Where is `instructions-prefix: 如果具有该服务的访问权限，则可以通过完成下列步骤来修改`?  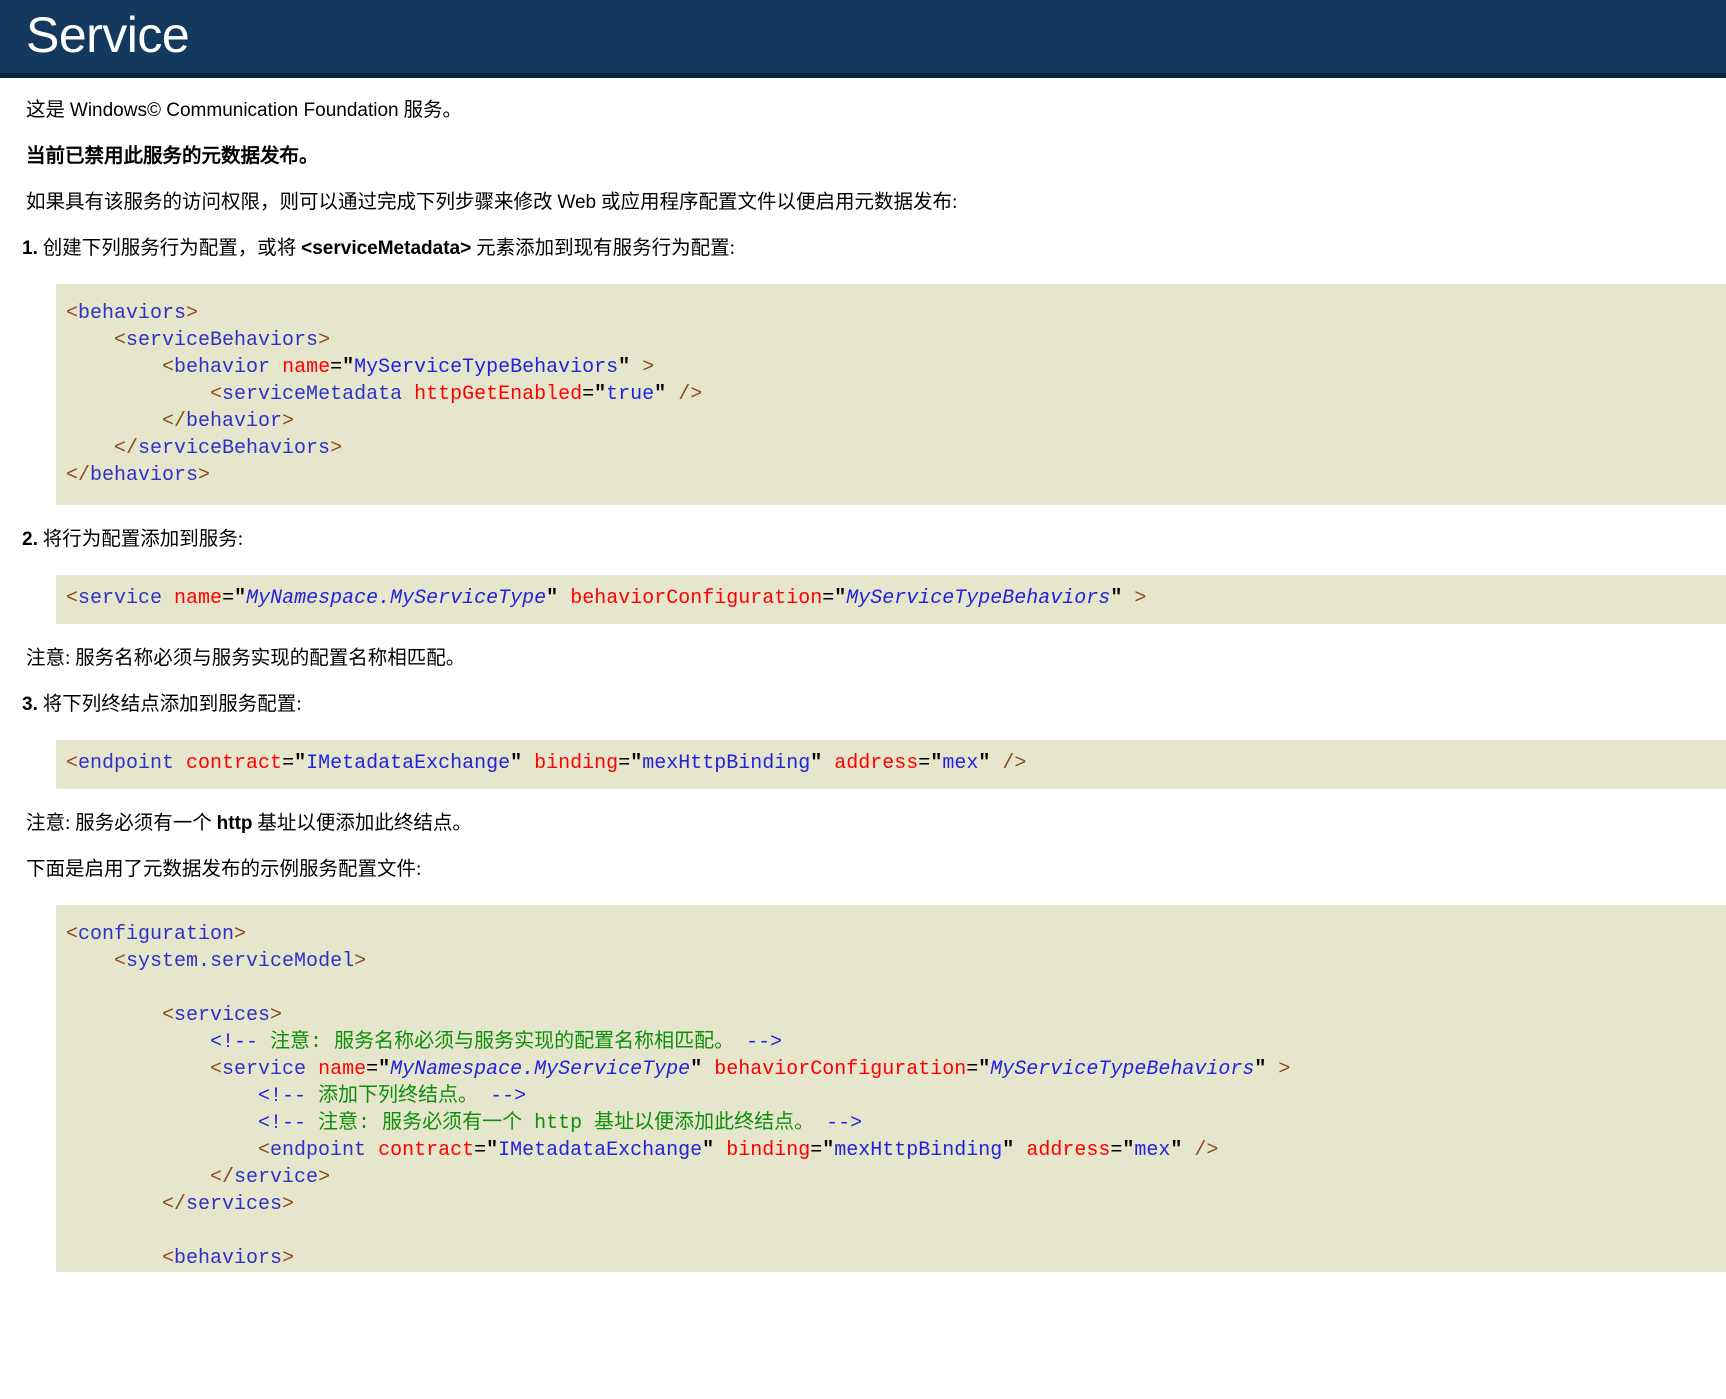
instructions-prefix: 如果具有该服务的访问权限，则可以通过完成下列步骤来修改 is located at coordinates (292, 202).